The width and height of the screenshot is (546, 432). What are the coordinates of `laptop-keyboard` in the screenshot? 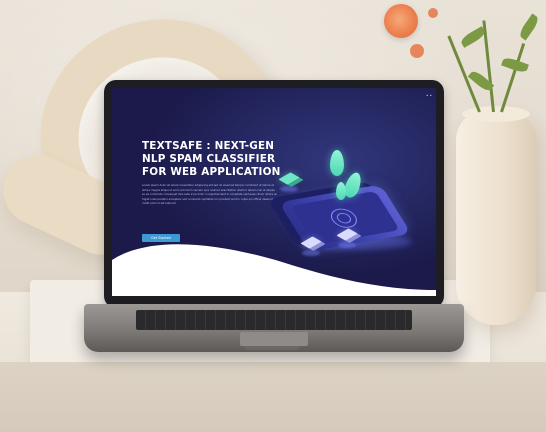 It's located at (274, 320).